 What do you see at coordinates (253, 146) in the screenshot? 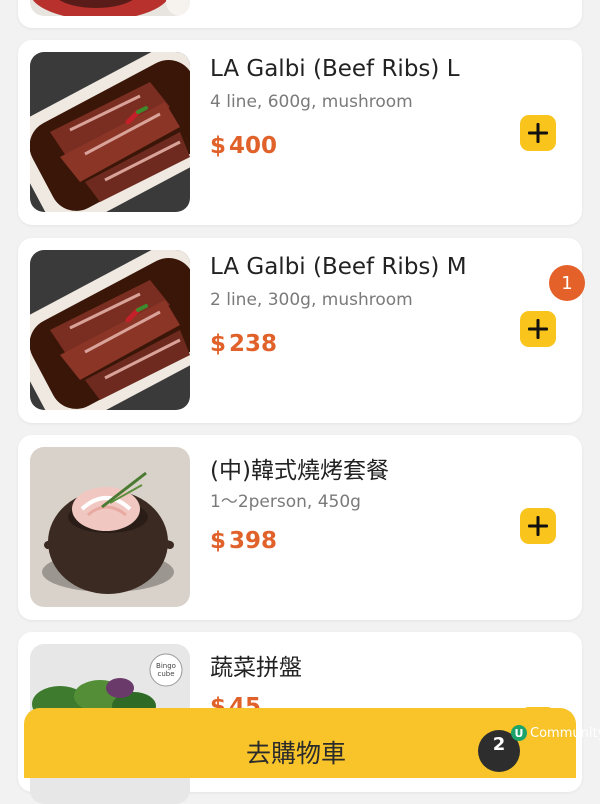
I see `price-value: 400` at bounding box center [253, 146].